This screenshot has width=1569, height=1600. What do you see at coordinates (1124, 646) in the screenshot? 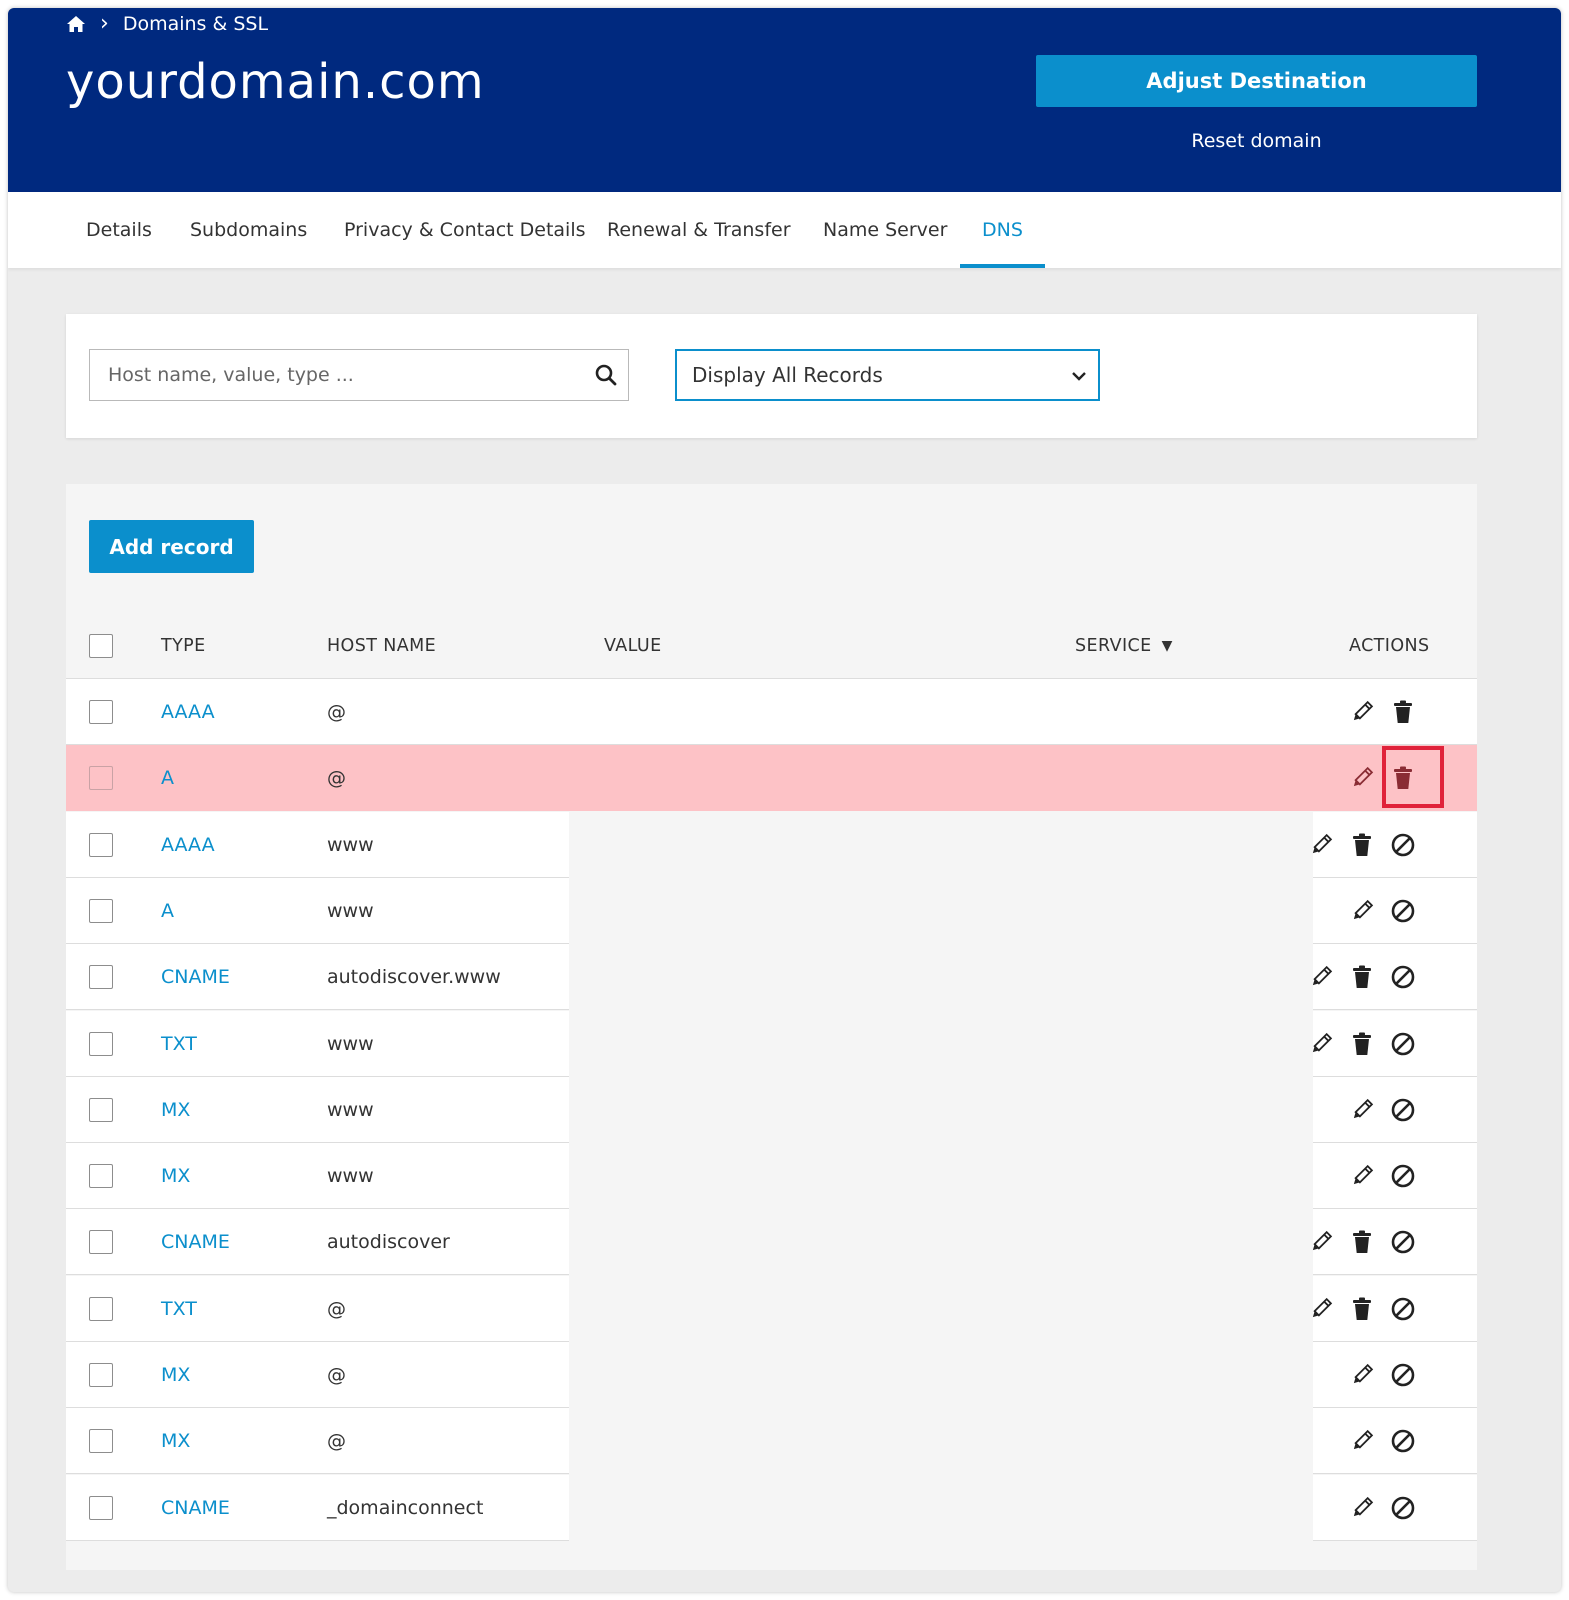
I see `column-service: SERVICE ▼` at bounding box center [1124, 646].